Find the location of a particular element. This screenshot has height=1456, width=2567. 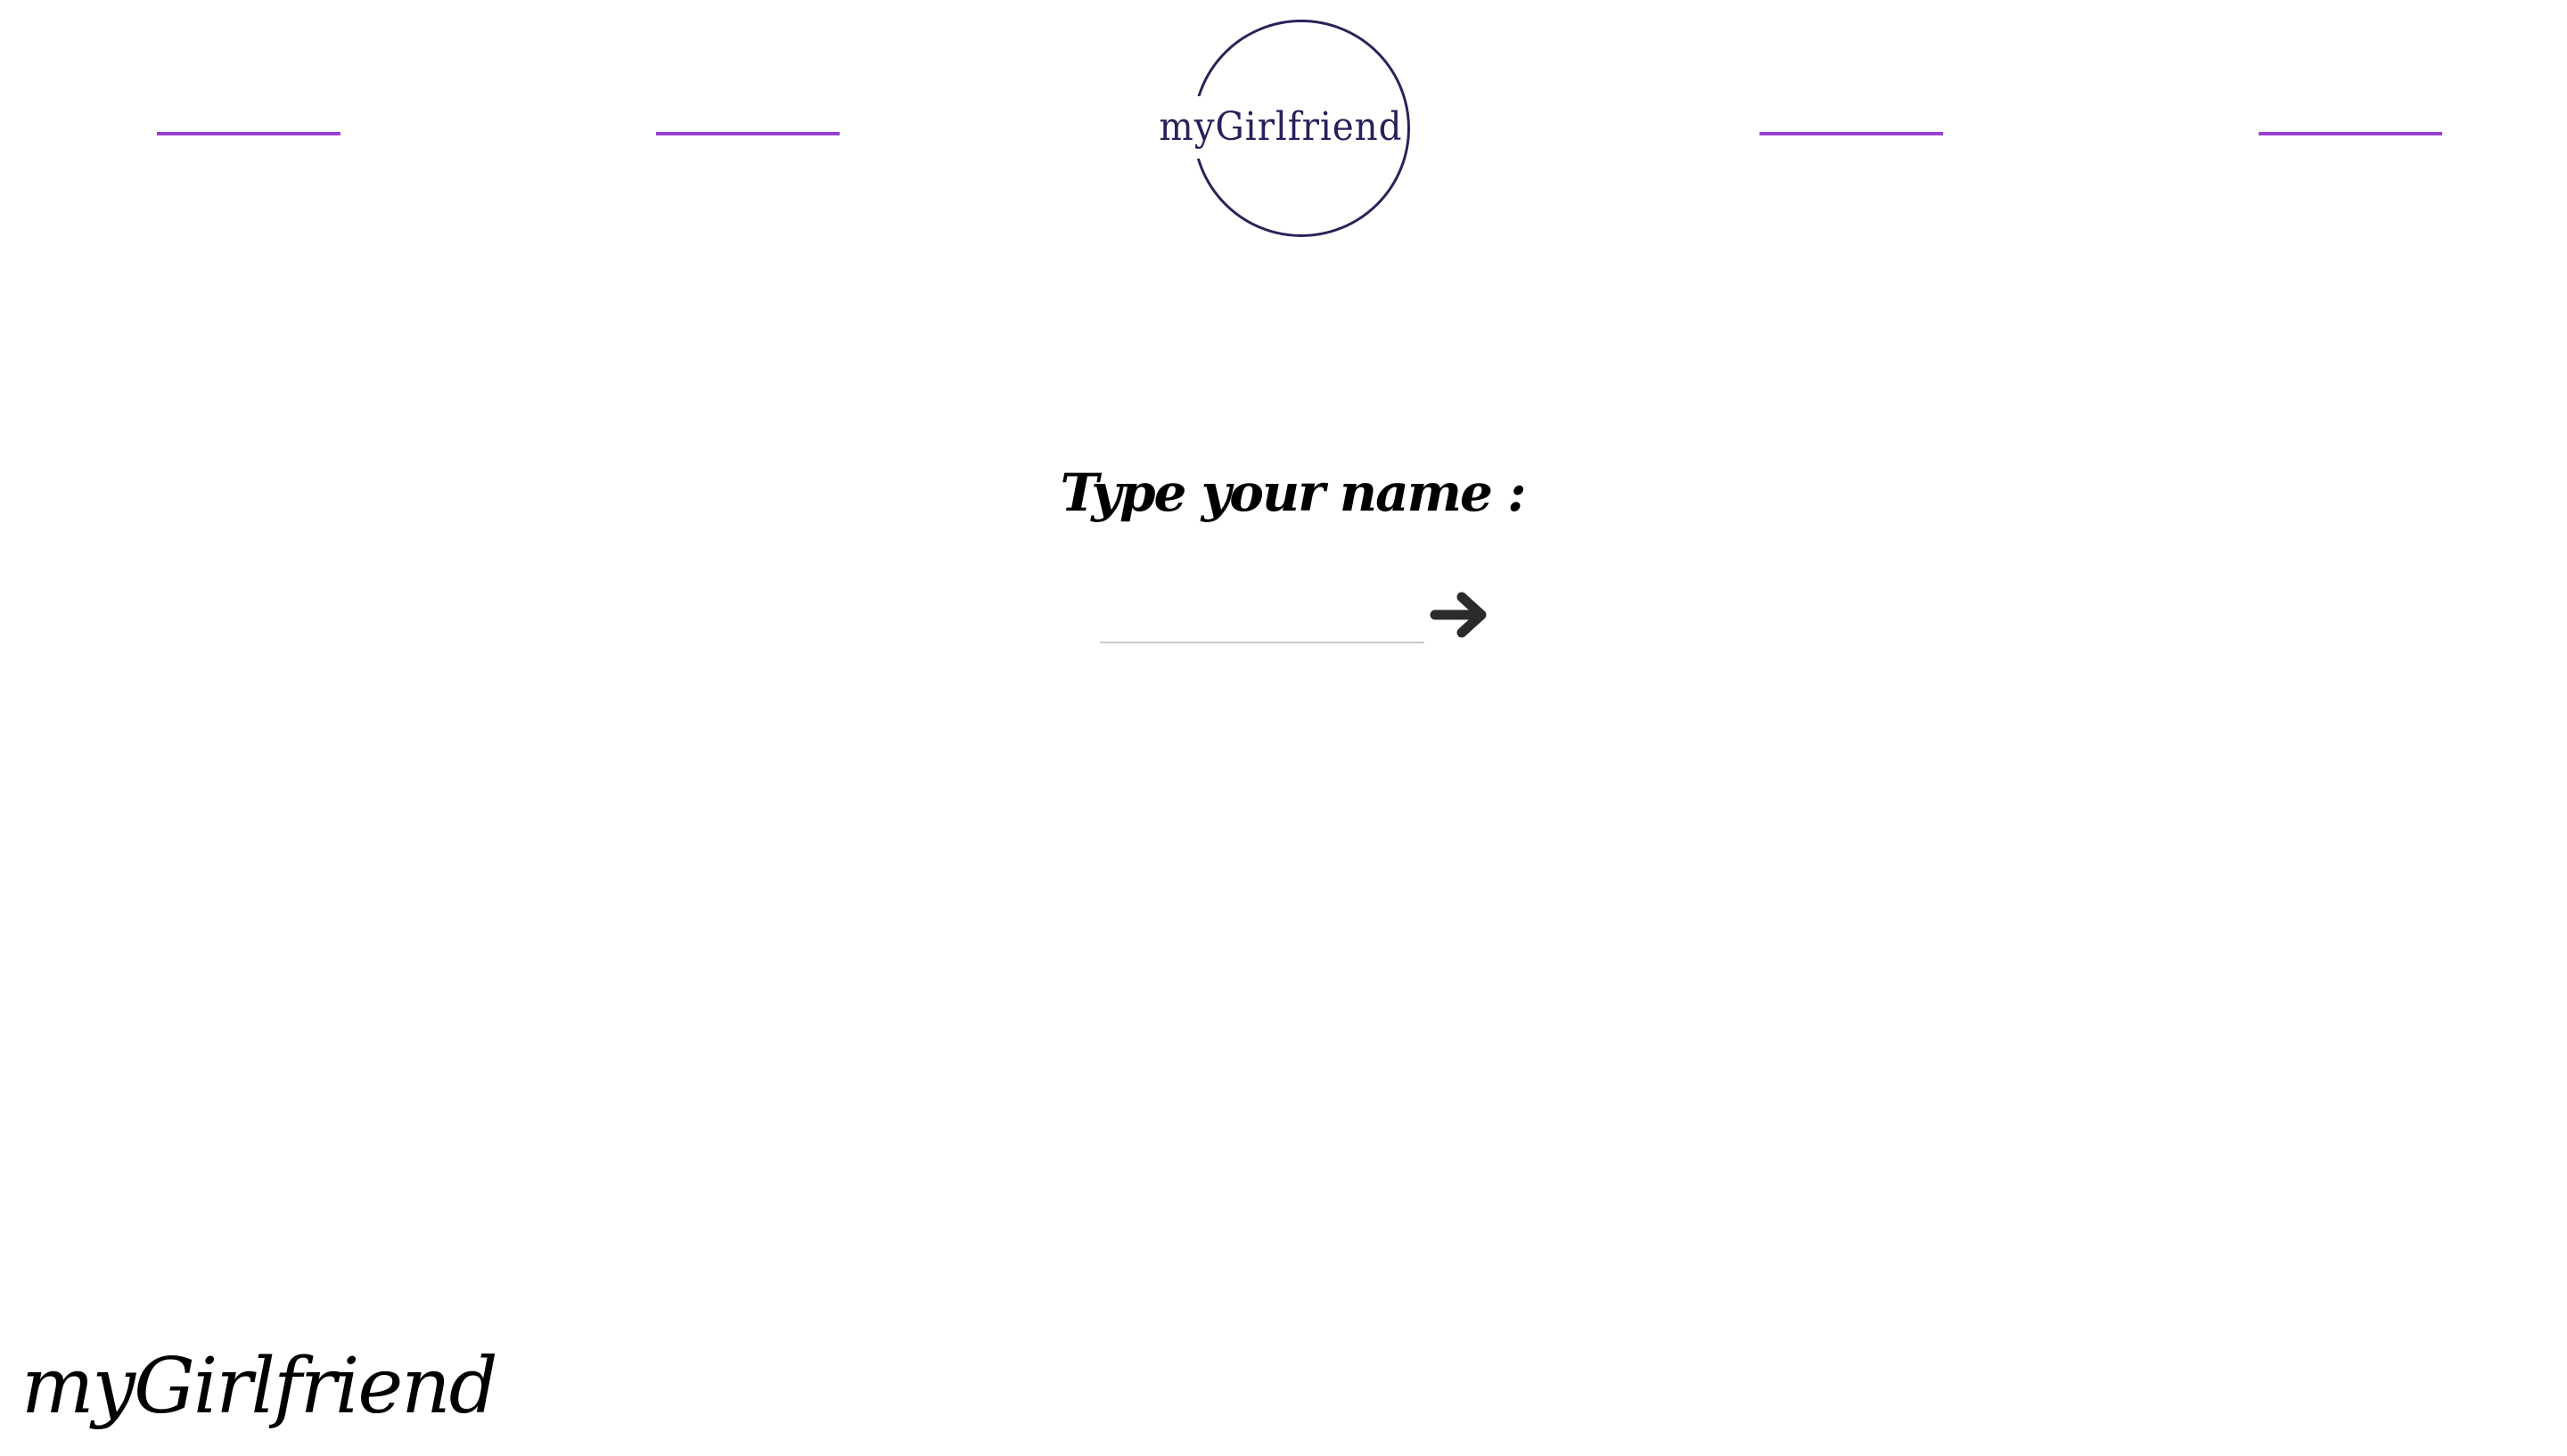

logo: myGirlfriend is located at coordinates (1281, 128).